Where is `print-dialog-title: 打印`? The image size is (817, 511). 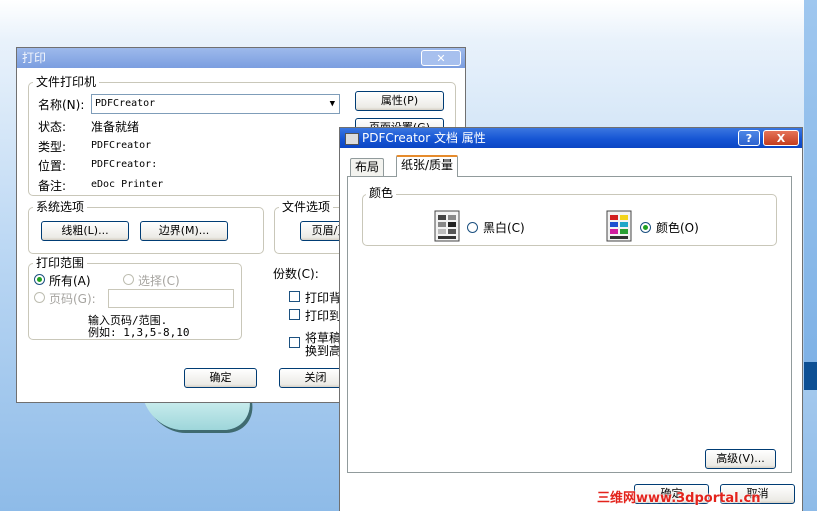 print-dialog-title: 打印 is located at coordinates (34, 58).